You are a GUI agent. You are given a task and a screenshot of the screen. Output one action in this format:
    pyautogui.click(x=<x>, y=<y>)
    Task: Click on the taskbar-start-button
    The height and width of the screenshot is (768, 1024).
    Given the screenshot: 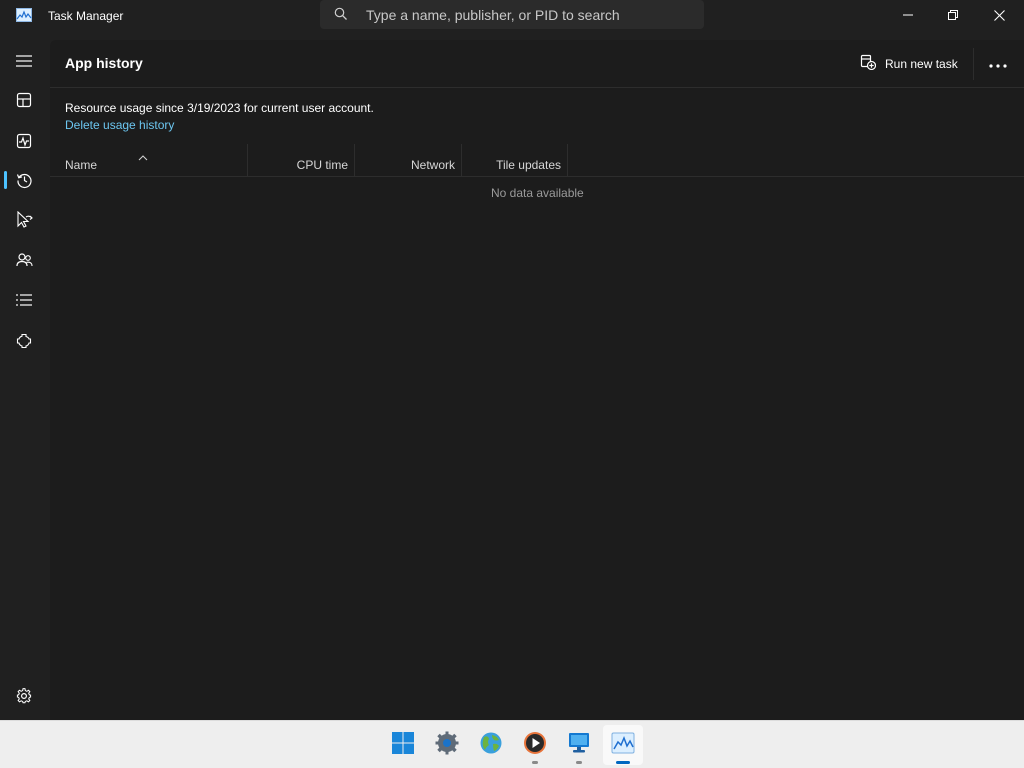 What is the action you would take?
    pyautogui.click(x=403, y=745)
    